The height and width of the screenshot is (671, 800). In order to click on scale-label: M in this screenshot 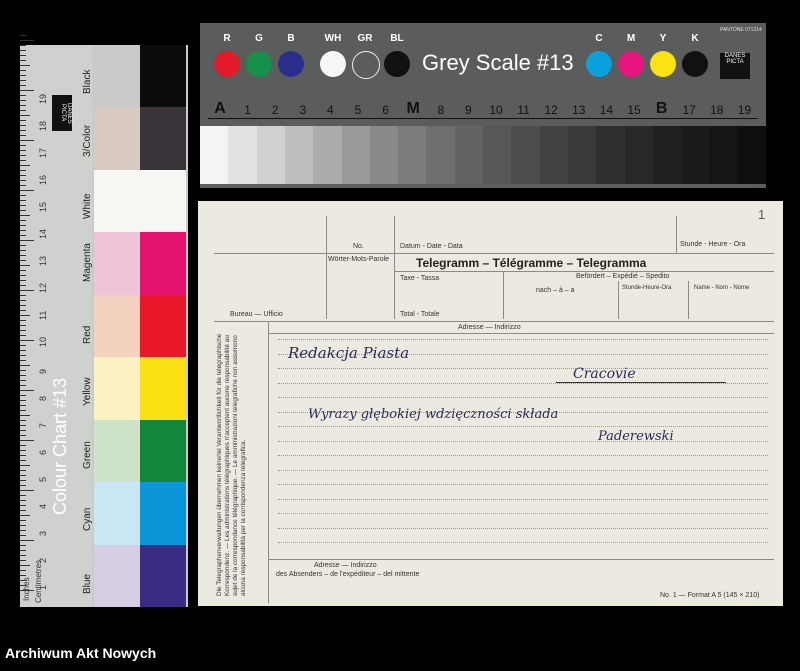, I will do `click(413, 108)`.